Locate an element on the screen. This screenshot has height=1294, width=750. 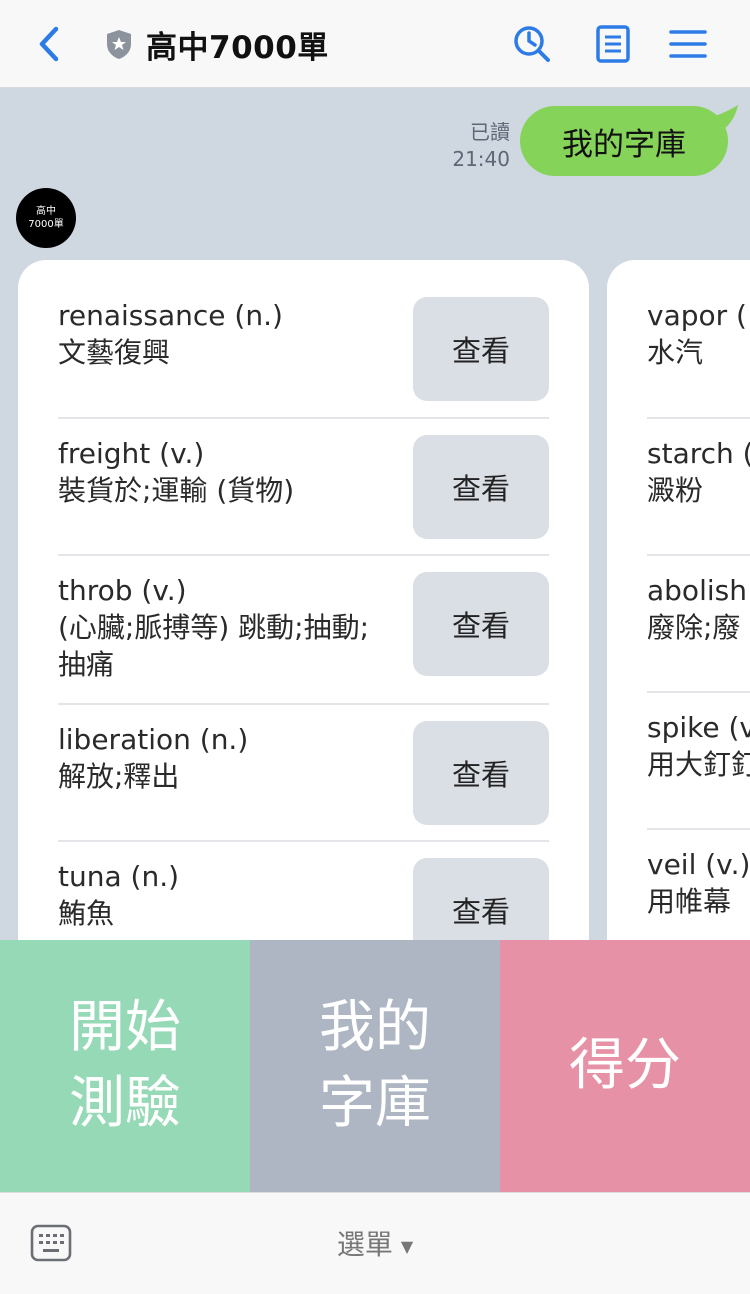
word-english: liberation (n.) is located at coordinates (153, 739).